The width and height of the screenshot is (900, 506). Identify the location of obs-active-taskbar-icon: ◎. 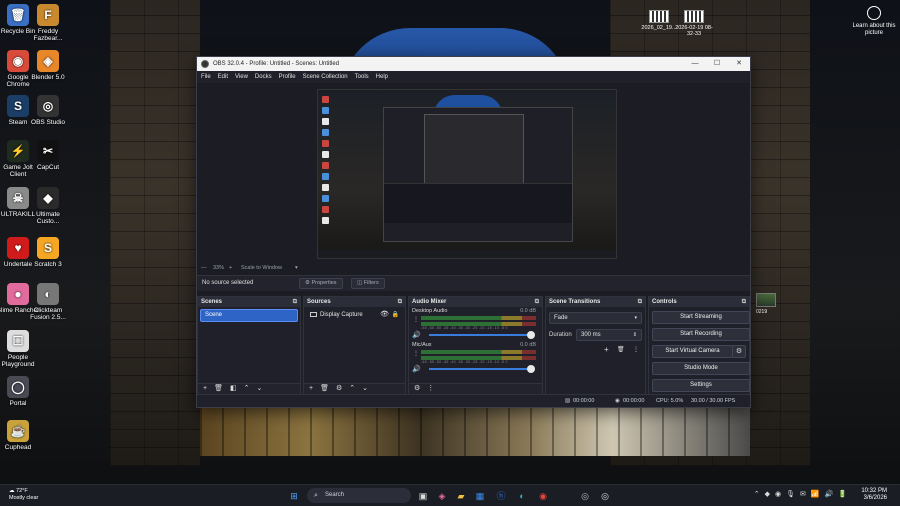
(605, 496).